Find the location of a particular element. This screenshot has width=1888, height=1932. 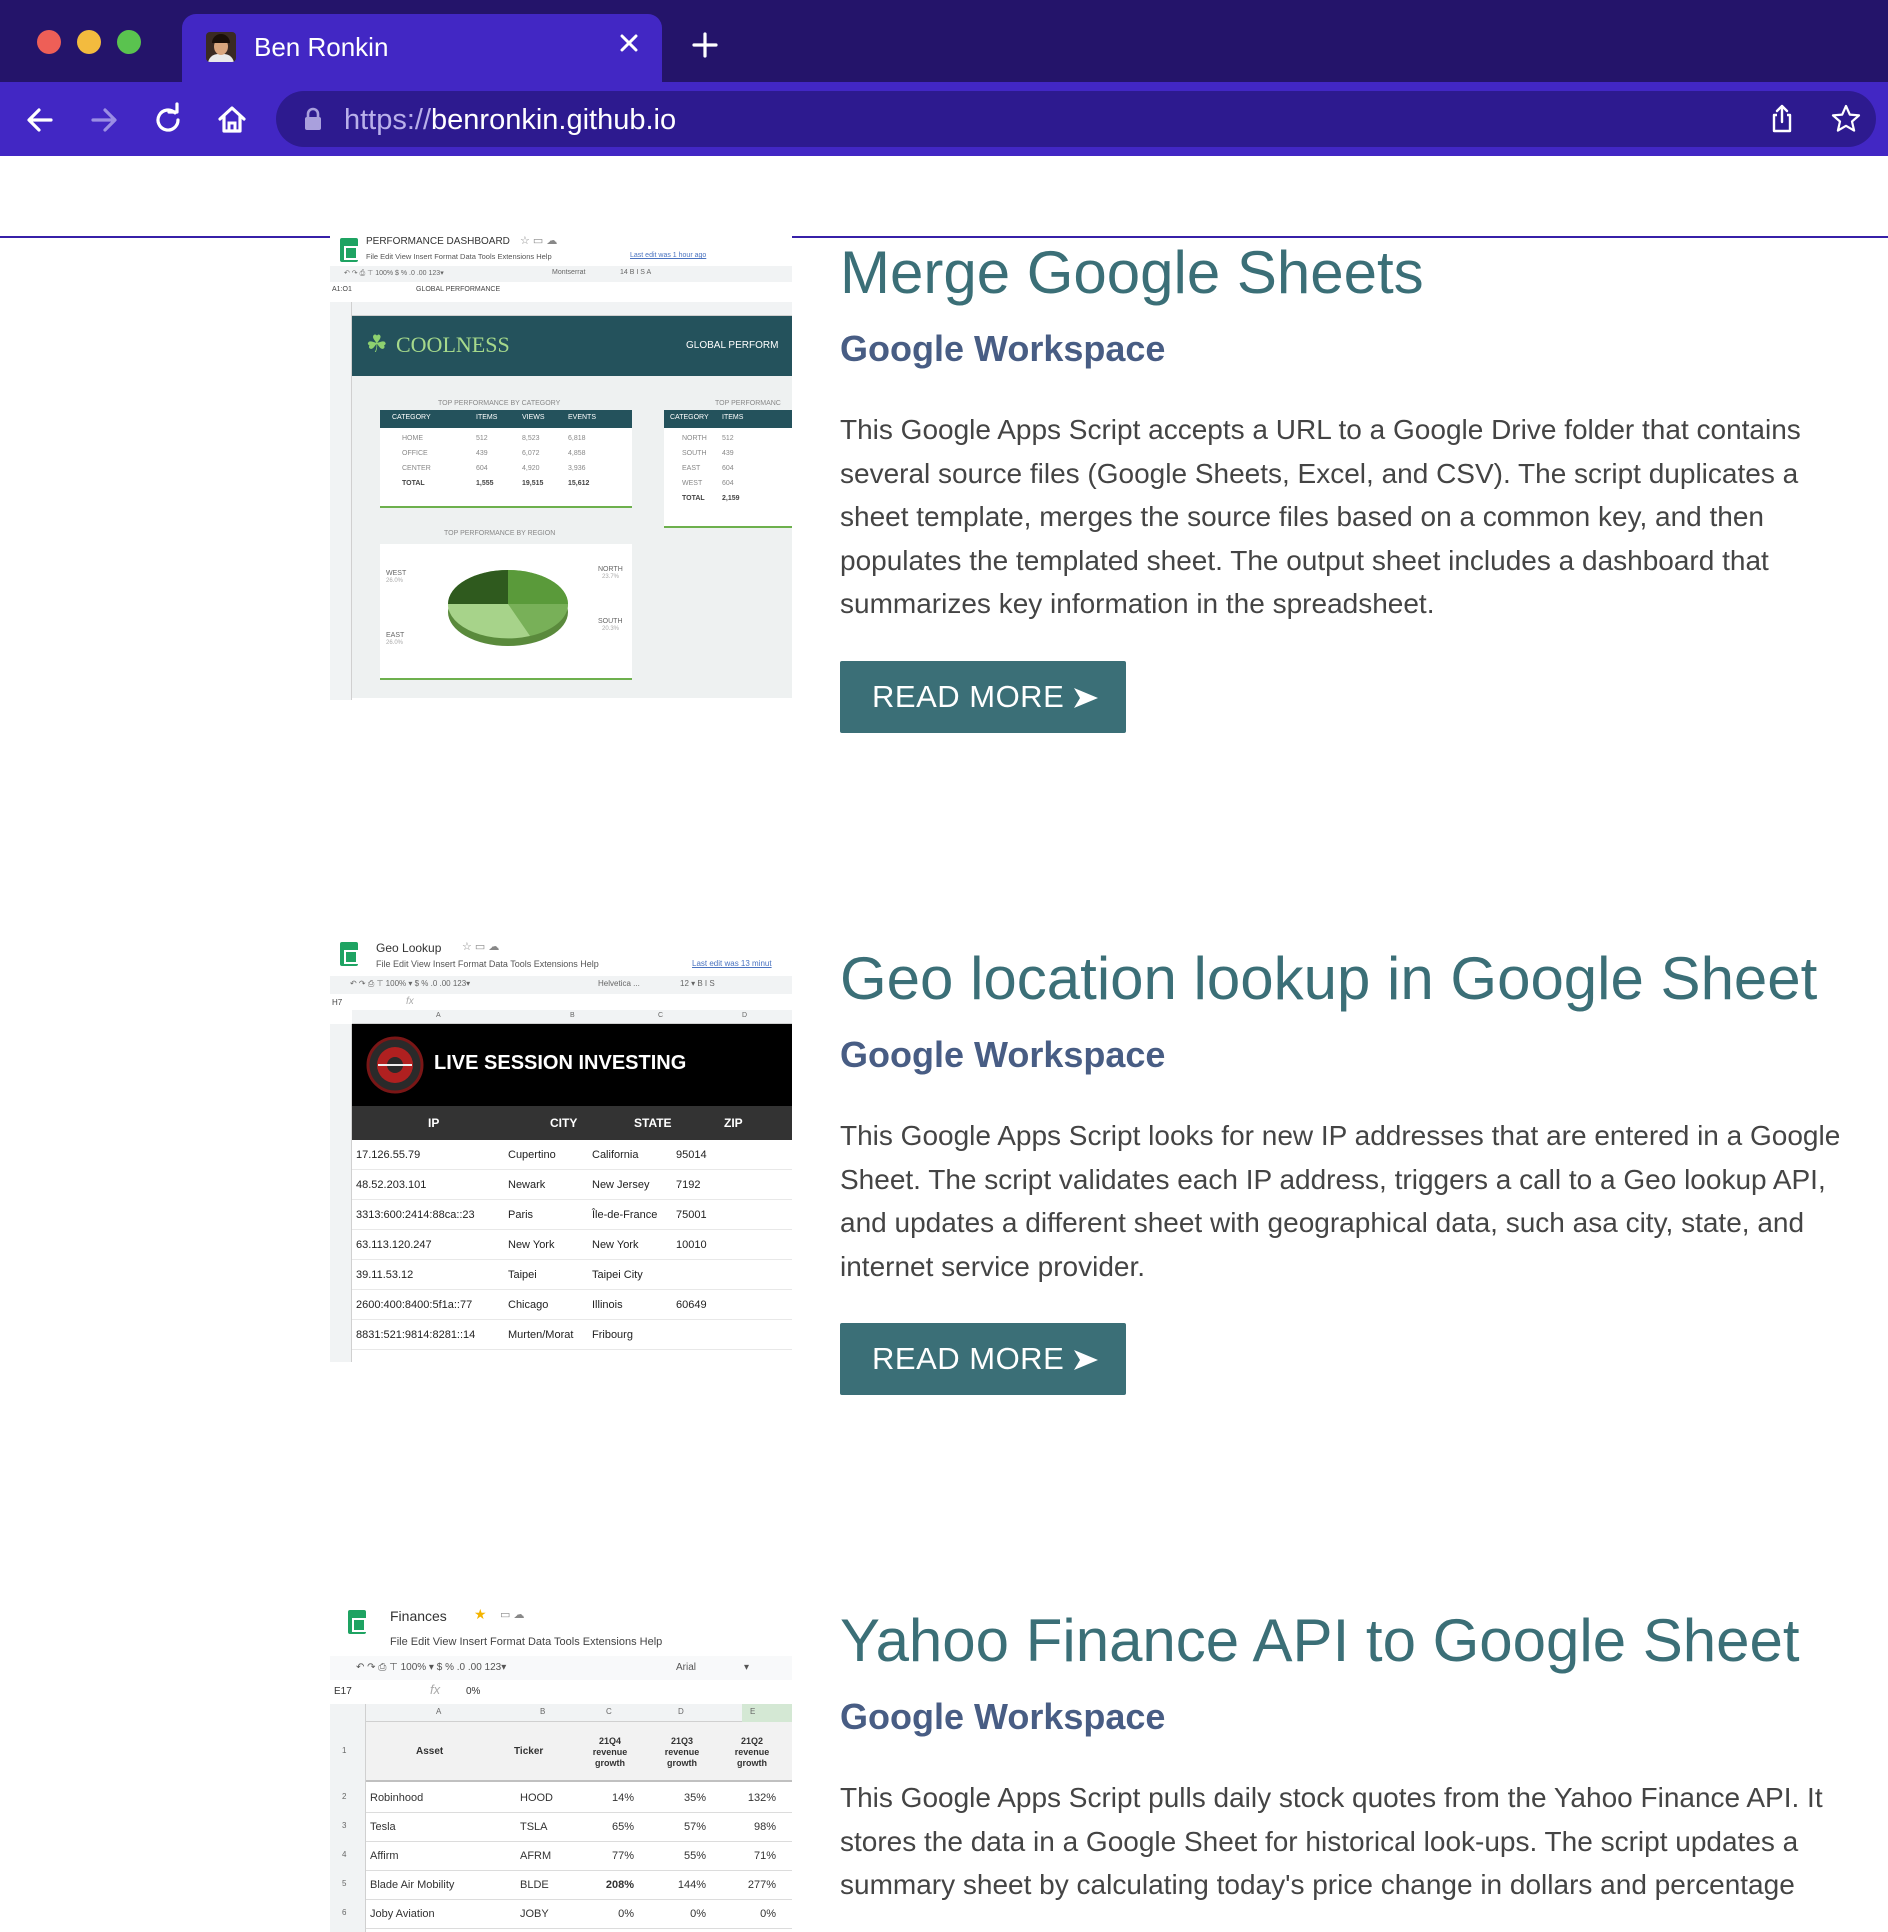

table-row: 48.52.203.101 Newark New Jersey 7192 is located at coordinates (572, 1185).